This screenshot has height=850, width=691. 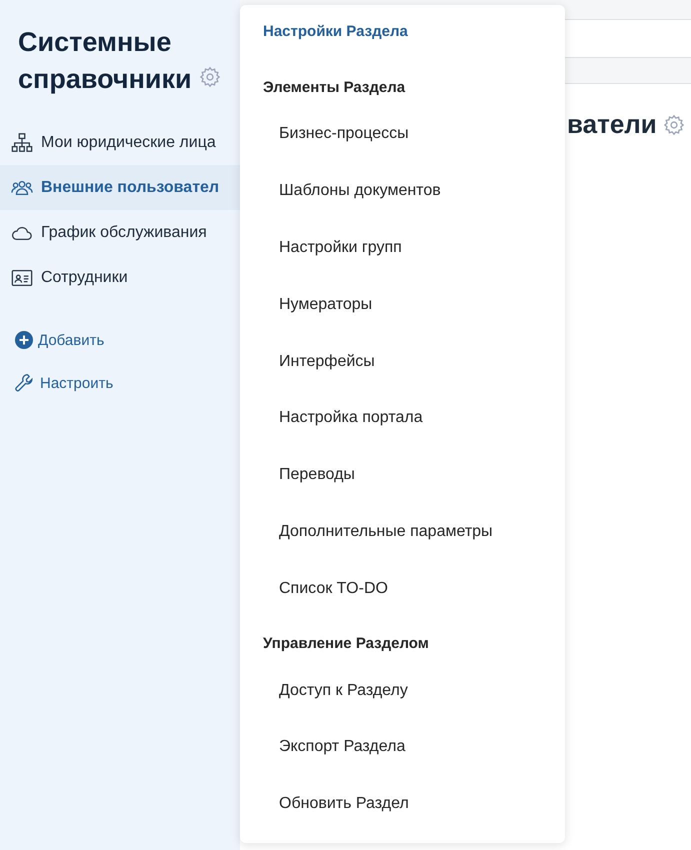 What do you see at coordinates (321, 248) in the screenshot?
I see `menu-item: Настройки групп` at bounding box center [321, 248].